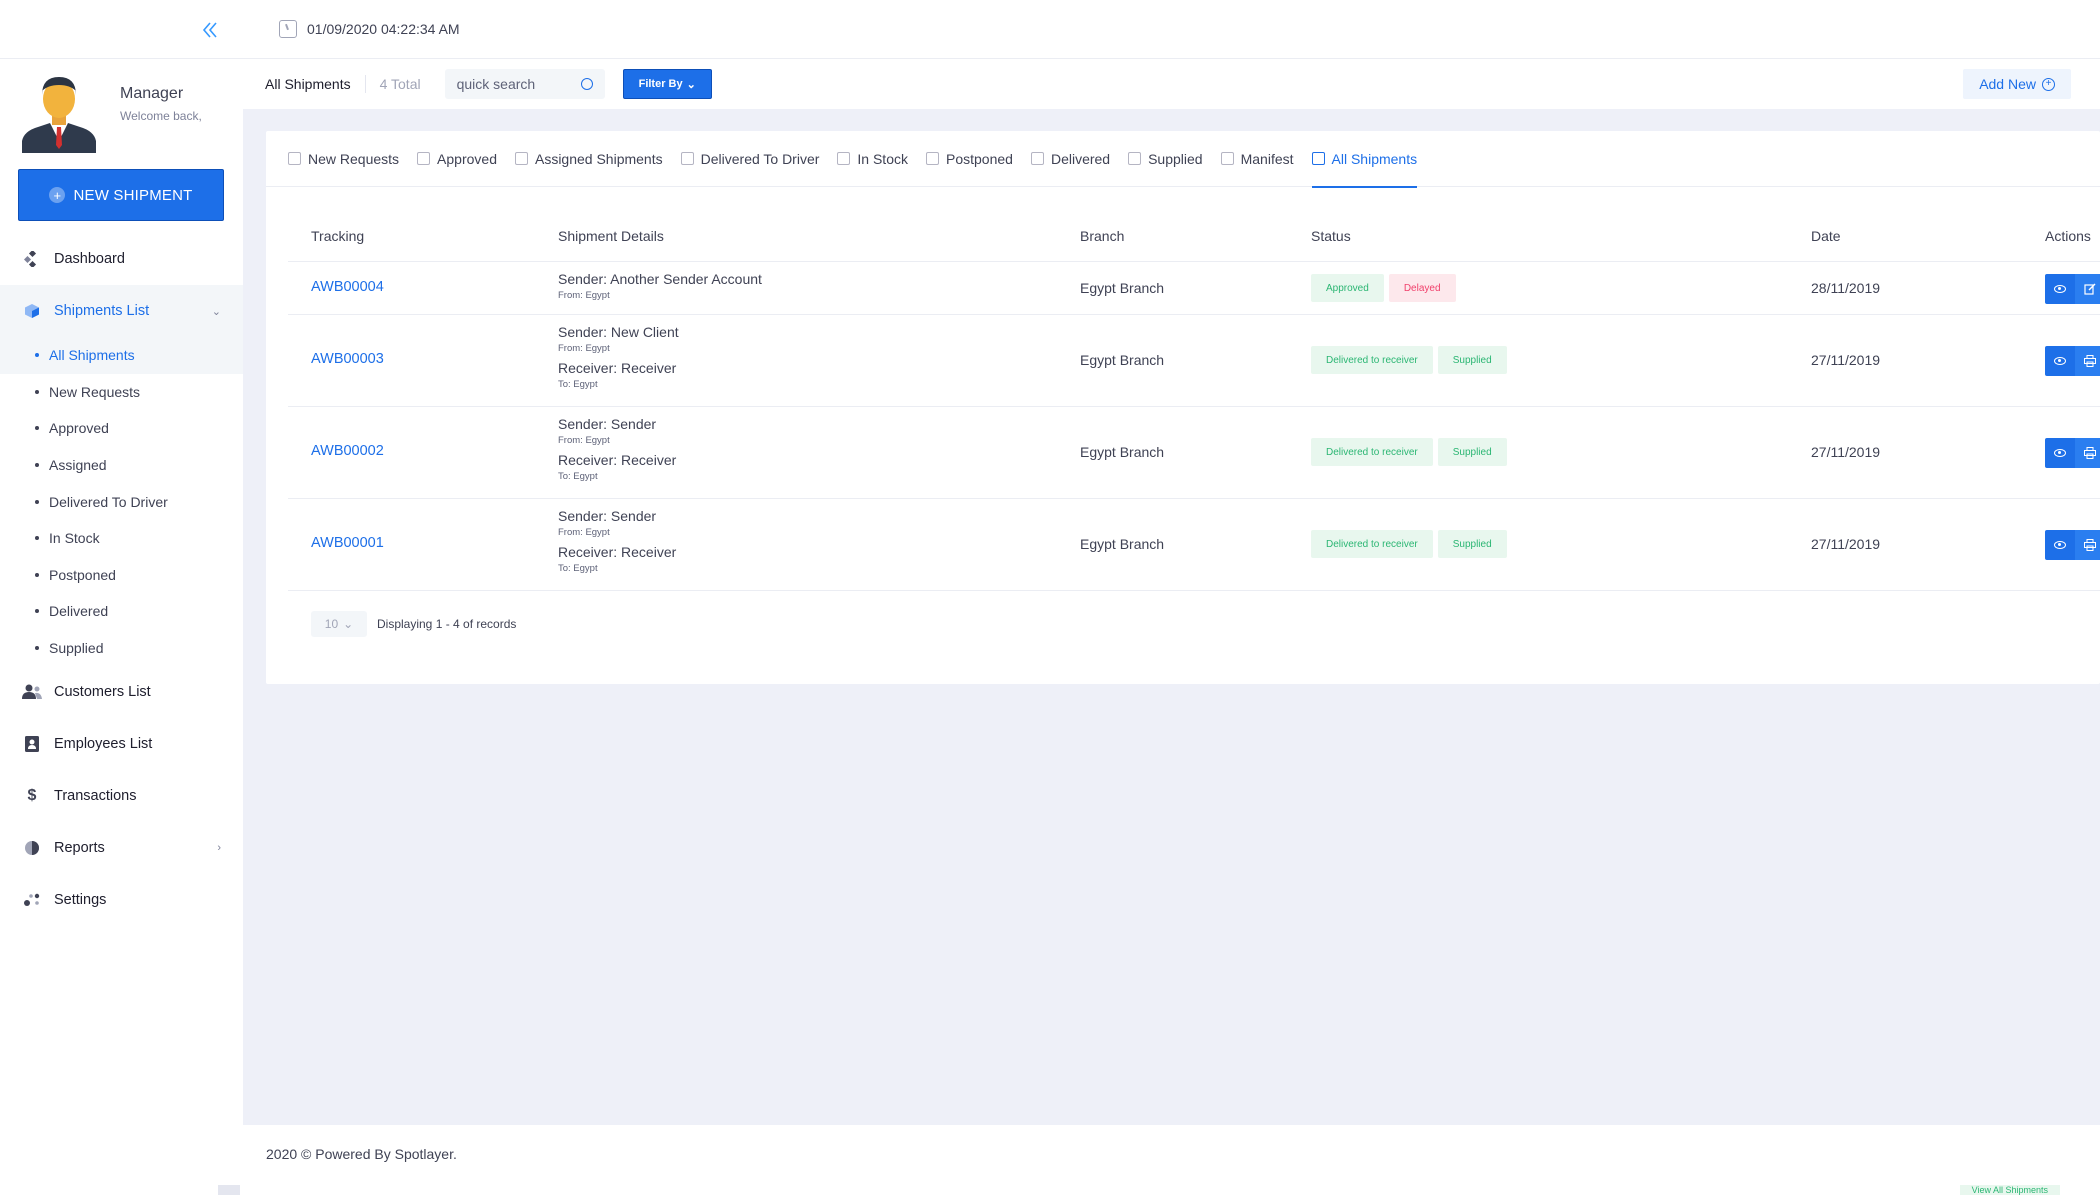 The width and height of the screenshot is (2100, 1195). I want to click on sidebar-header, so click(121, 29).